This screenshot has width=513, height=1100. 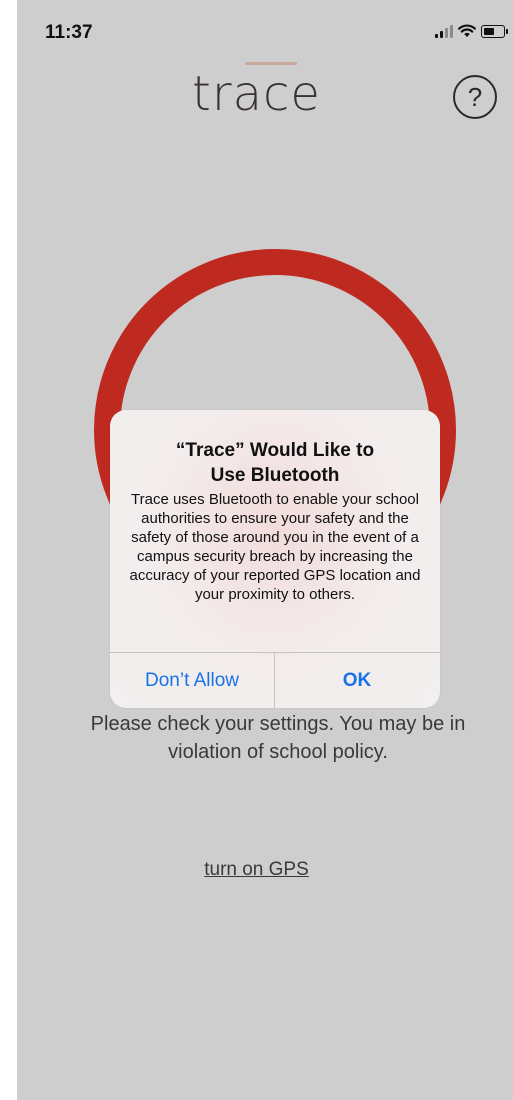 I want to click on battery-icon, so click(x=494, y=31).